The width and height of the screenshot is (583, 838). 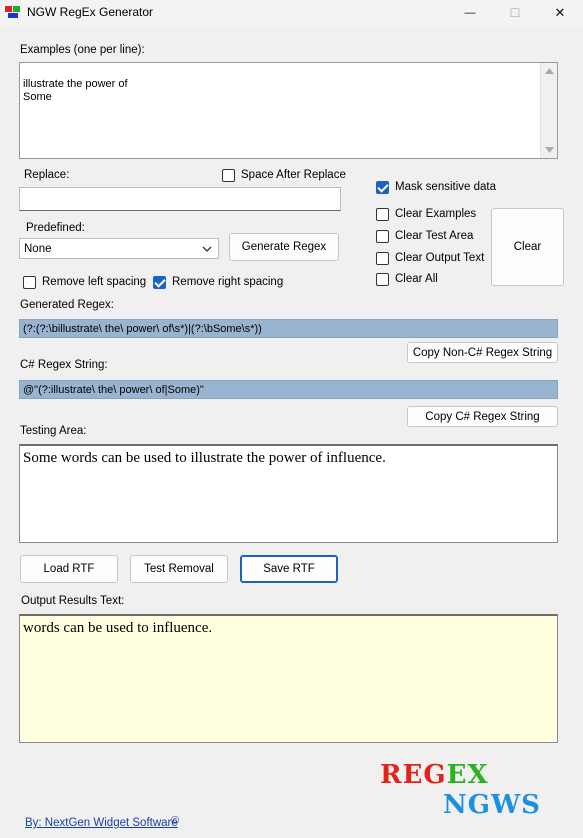 I want to click on minimize-button: —, so click(x=470, y=13).